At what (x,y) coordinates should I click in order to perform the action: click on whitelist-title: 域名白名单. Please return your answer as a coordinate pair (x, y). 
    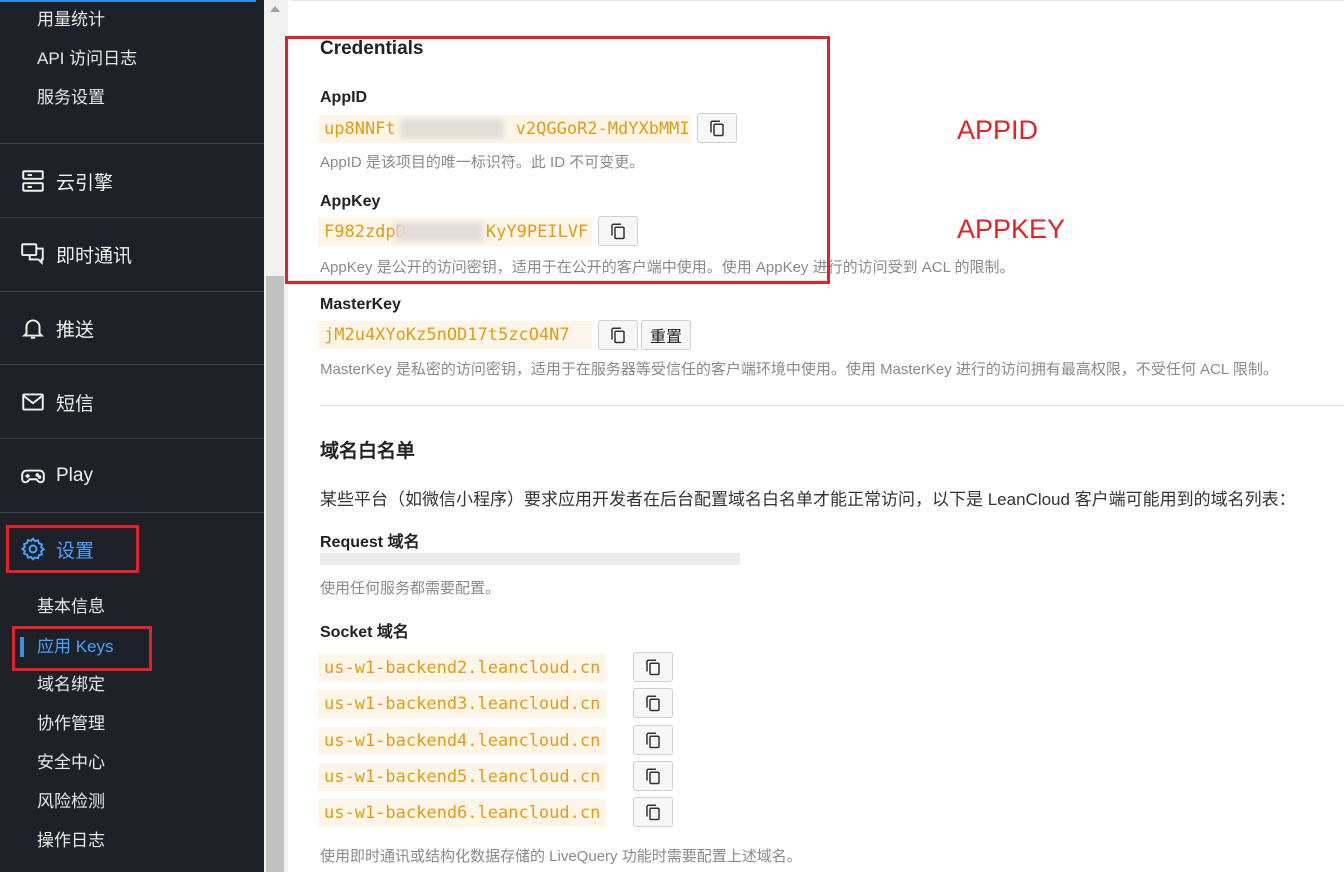
    Looking at the image, I should click on (368, 451).